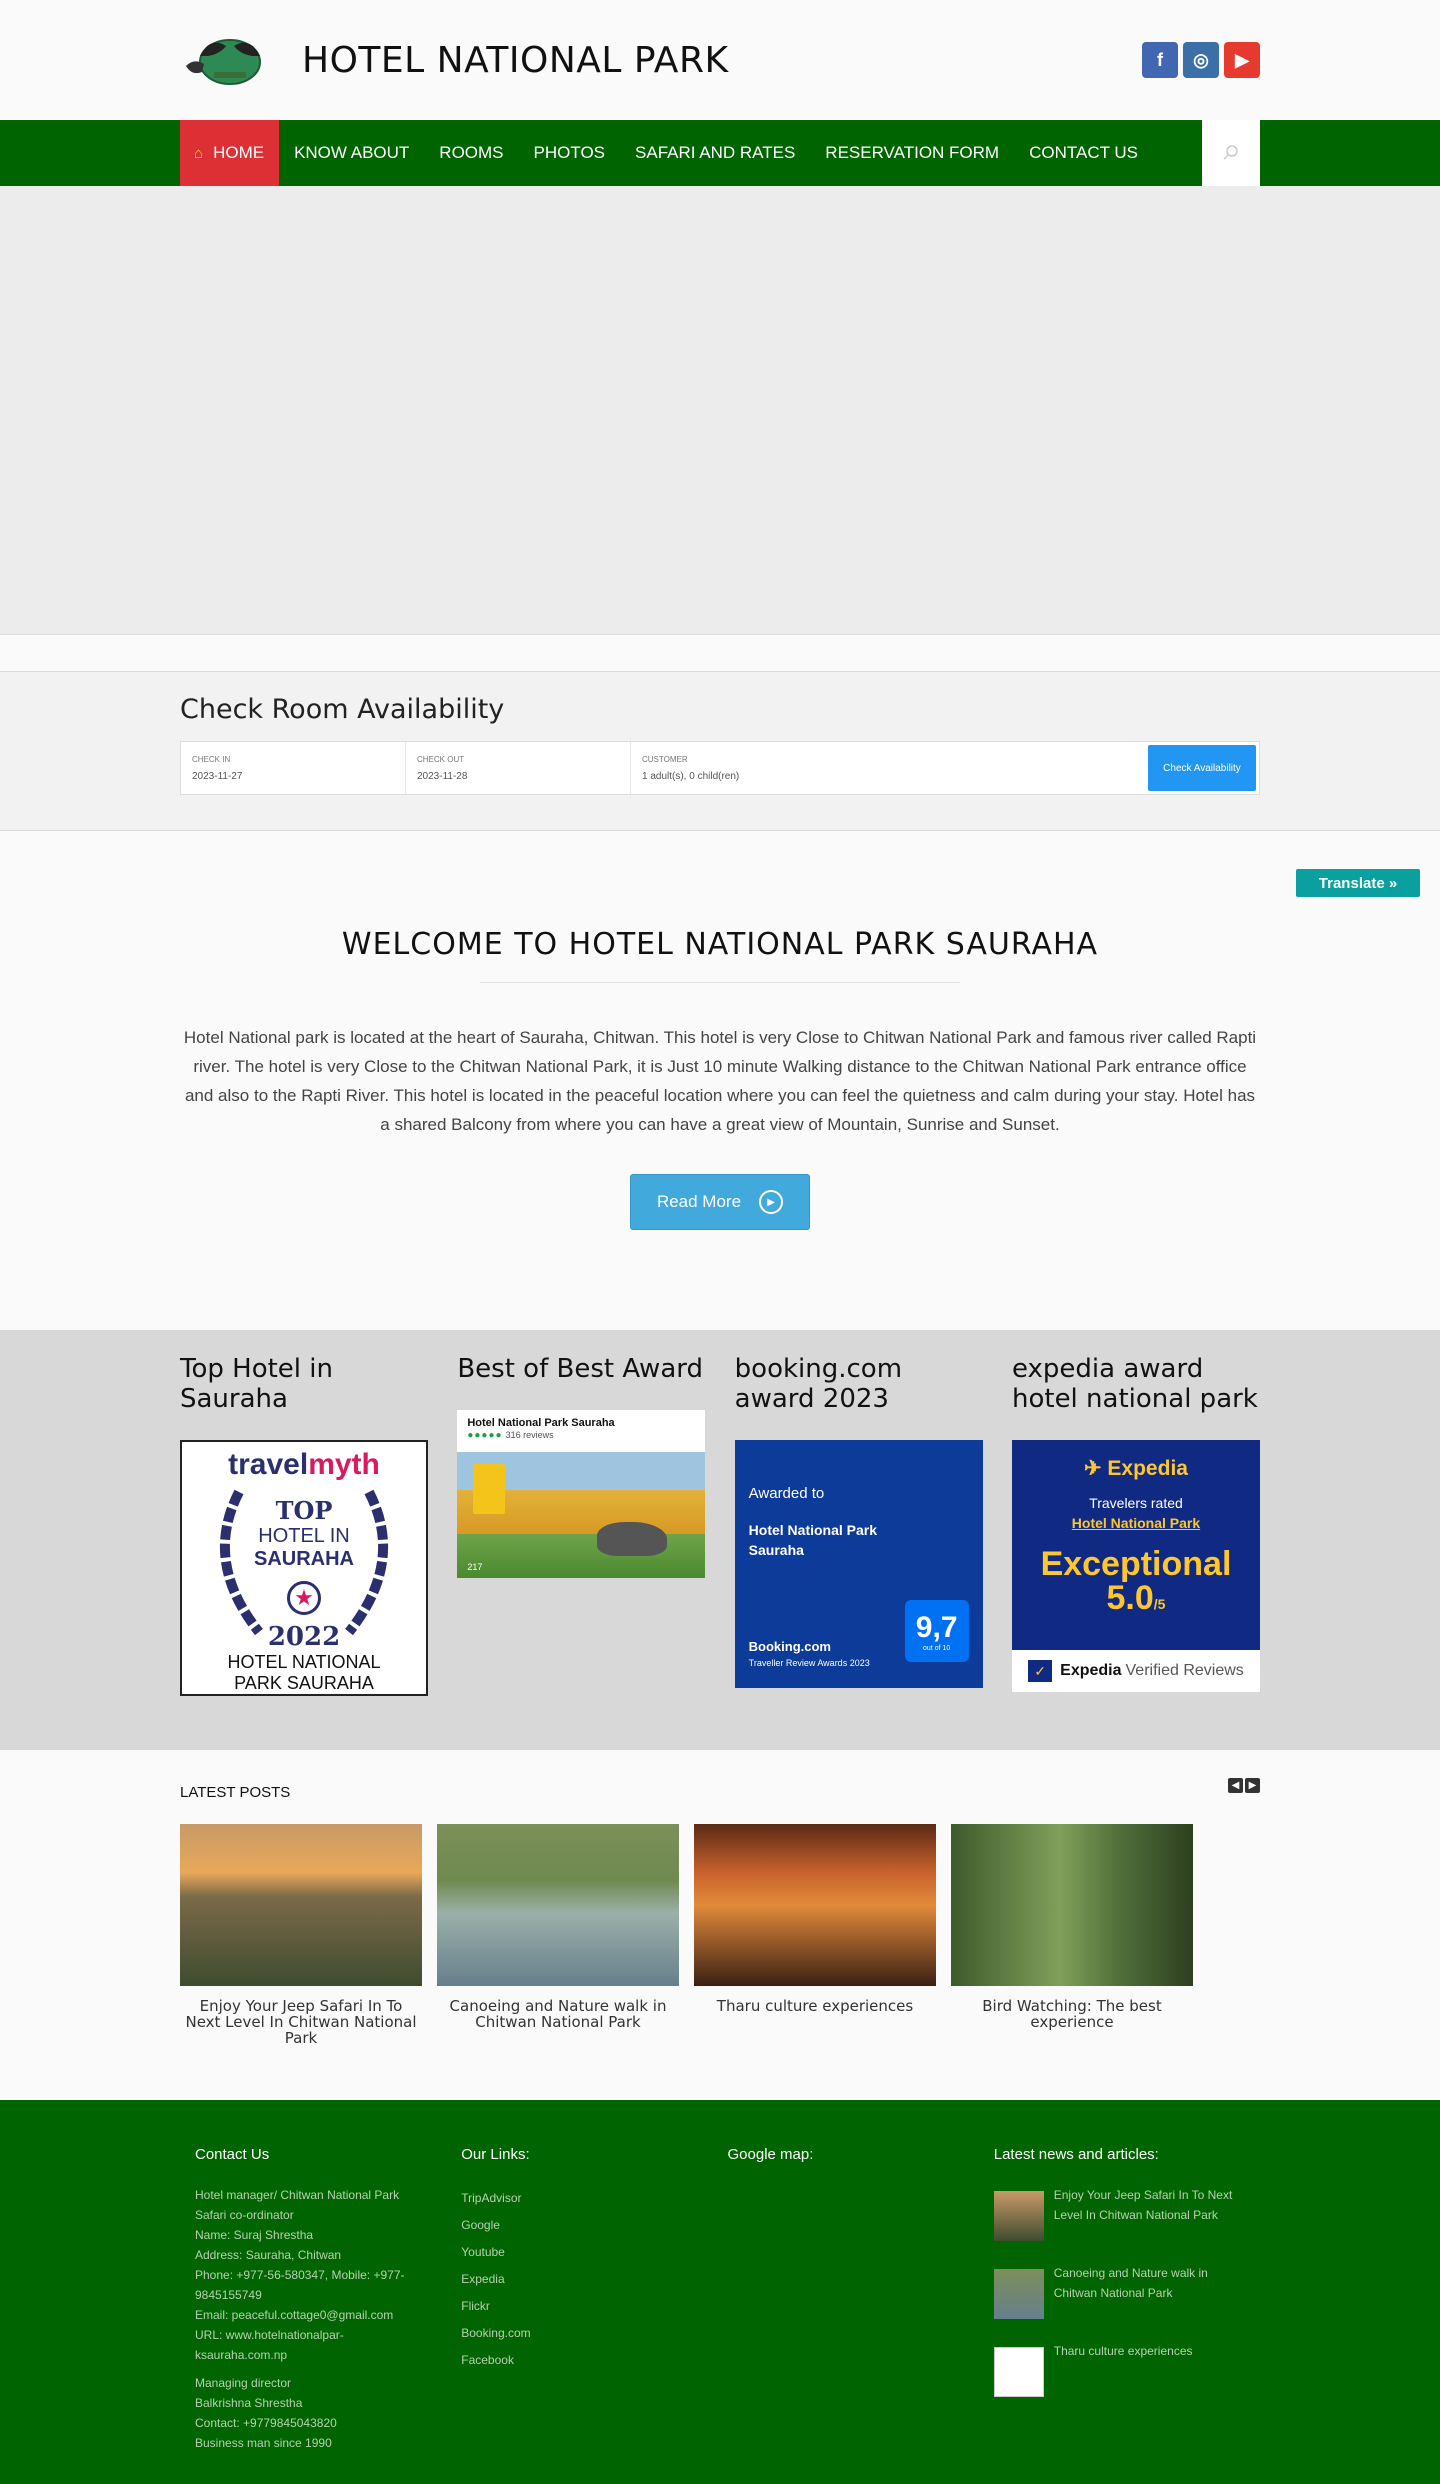  Describe the element at coordinates (594, 2225) in the screenshot. I see `footer-link-google: Google` at that location.